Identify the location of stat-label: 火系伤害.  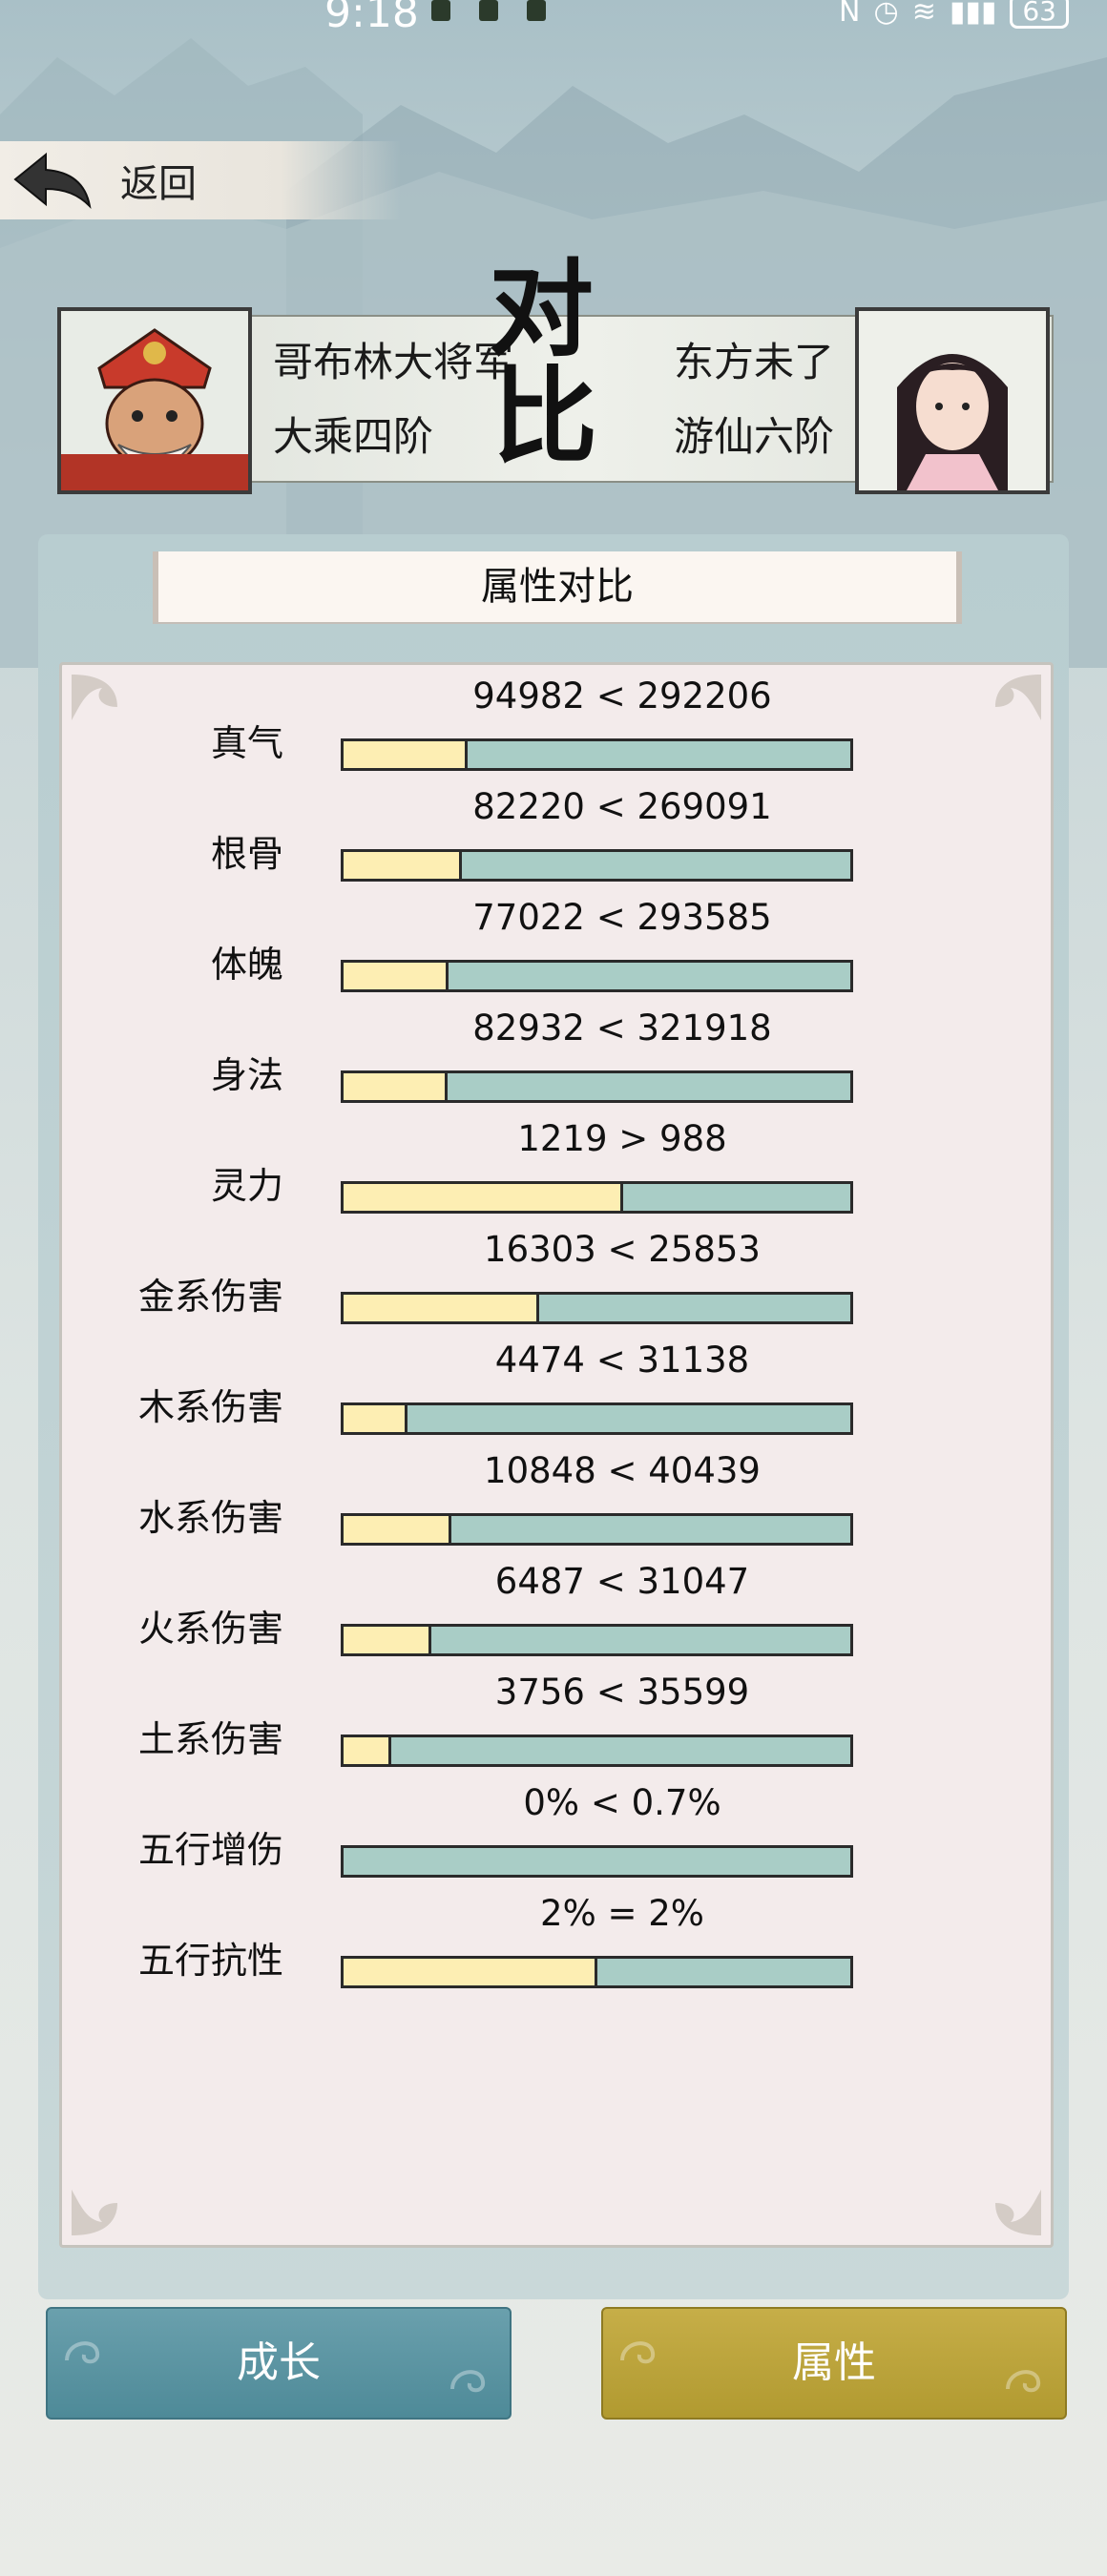
(210, 1629).